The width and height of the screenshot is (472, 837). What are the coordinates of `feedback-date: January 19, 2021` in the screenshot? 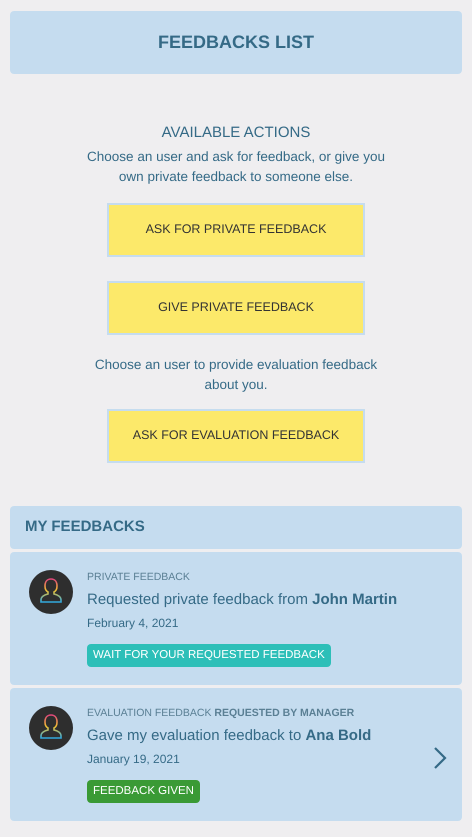 It's located at (133, 759).